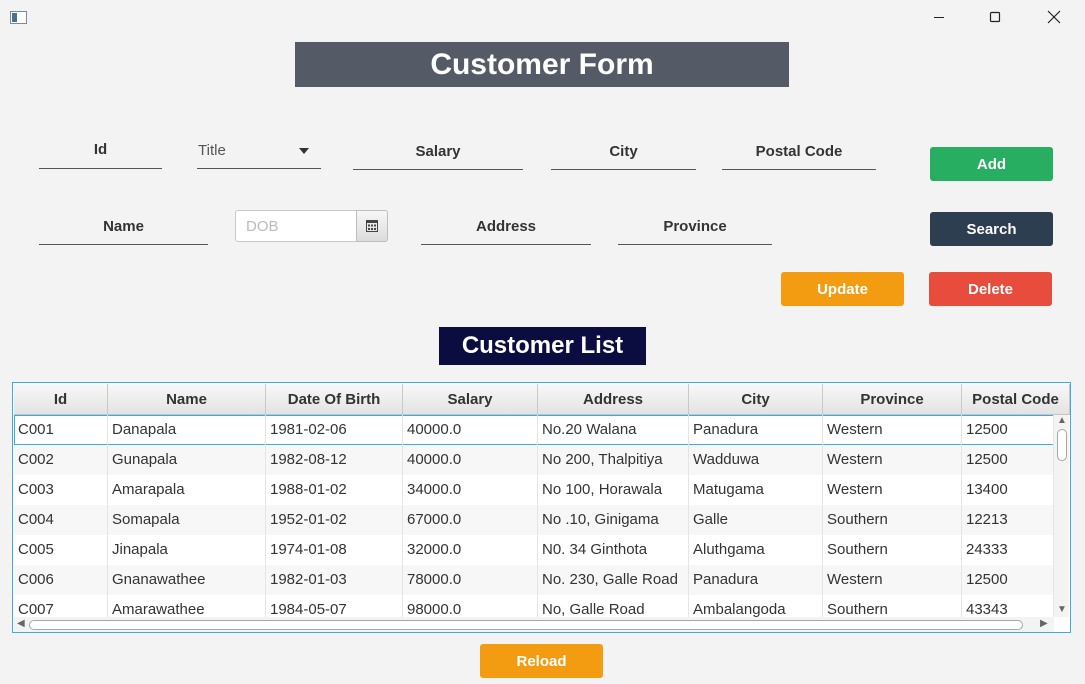  I want to click on cell-city: Ambalangoda, so click(756, 606).